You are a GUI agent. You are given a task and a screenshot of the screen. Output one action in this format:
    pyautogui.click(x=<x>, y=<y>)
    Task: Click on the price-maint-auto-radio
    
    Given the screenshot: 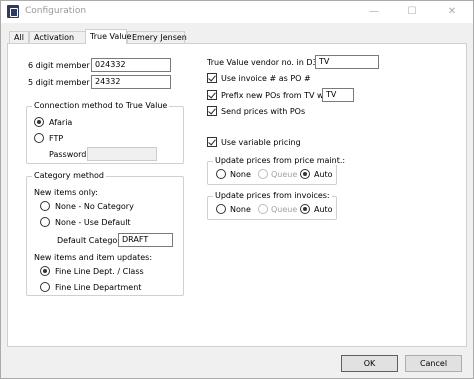 What is the action you would take?
    pyautogui.click(x=305, y=174)
    